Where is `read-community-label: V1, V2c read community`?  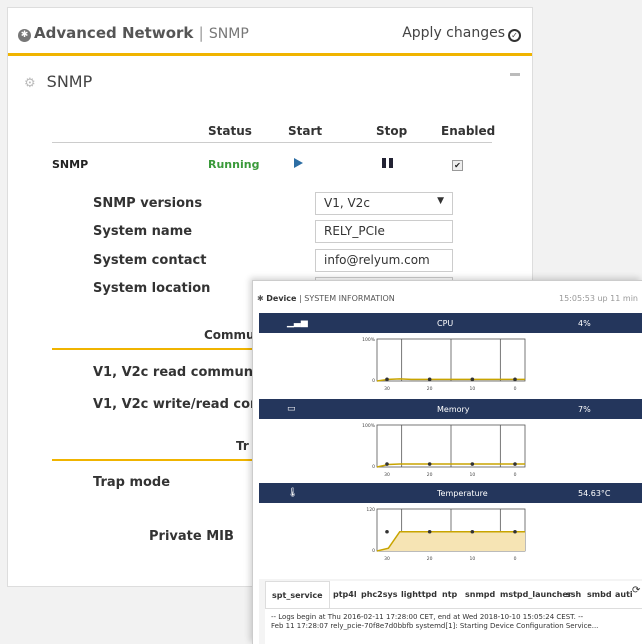
read-community-label: V1, V2c read community is located at coordinates (183, 372).